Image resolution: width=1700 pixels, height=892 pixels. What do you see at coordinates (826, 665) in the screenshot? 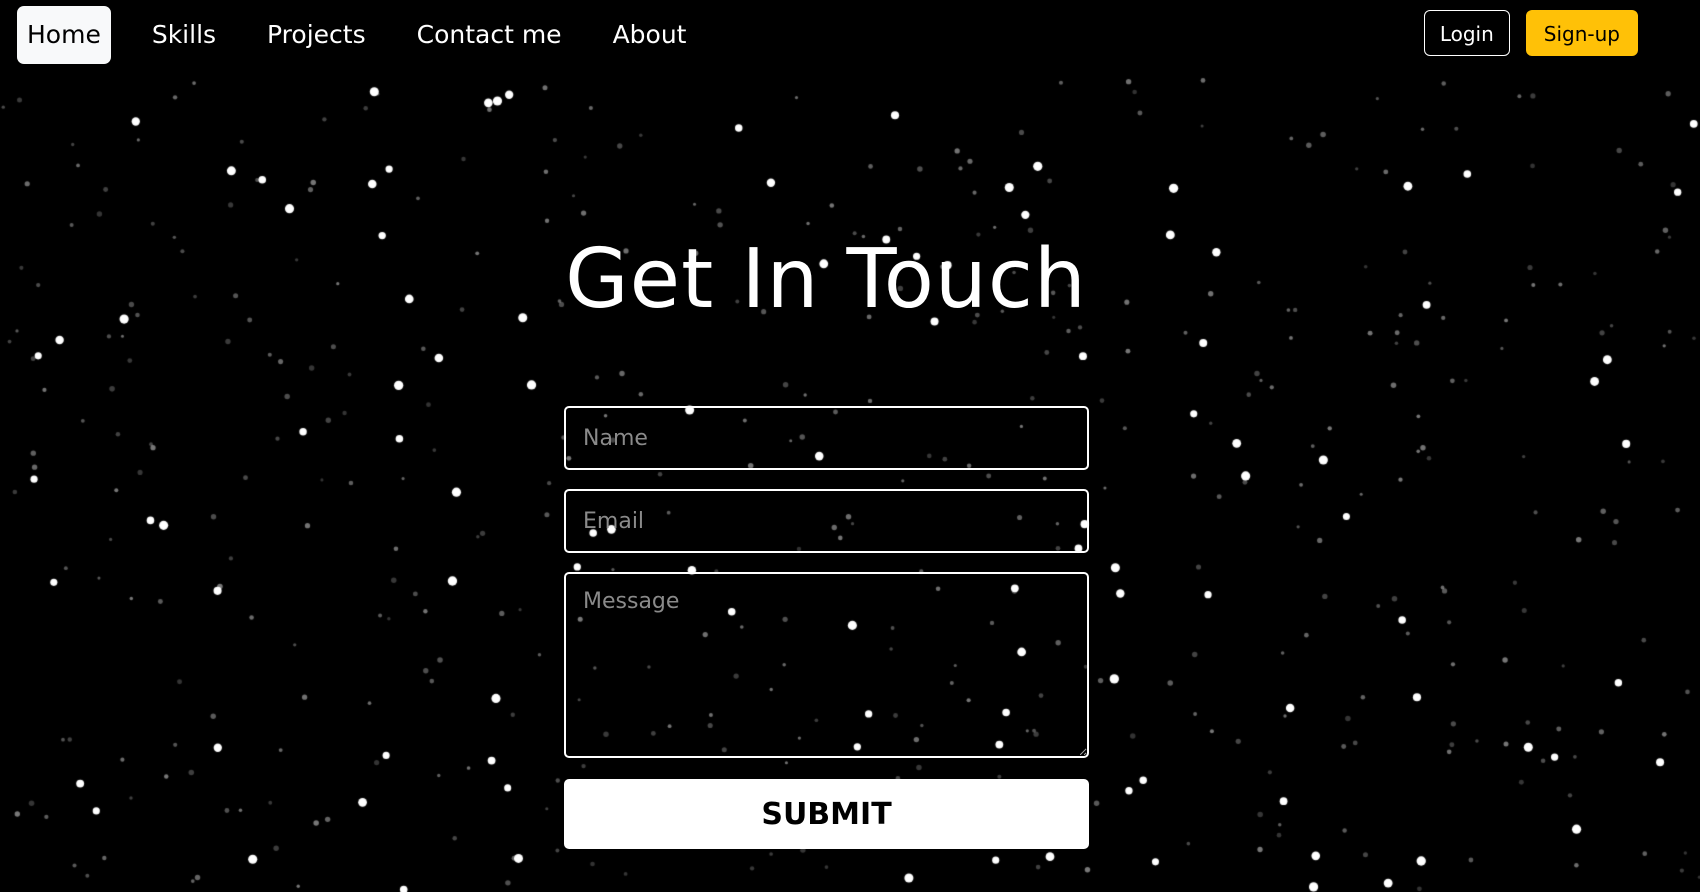
I see `message-textarea` at bounding box center [826, 665].